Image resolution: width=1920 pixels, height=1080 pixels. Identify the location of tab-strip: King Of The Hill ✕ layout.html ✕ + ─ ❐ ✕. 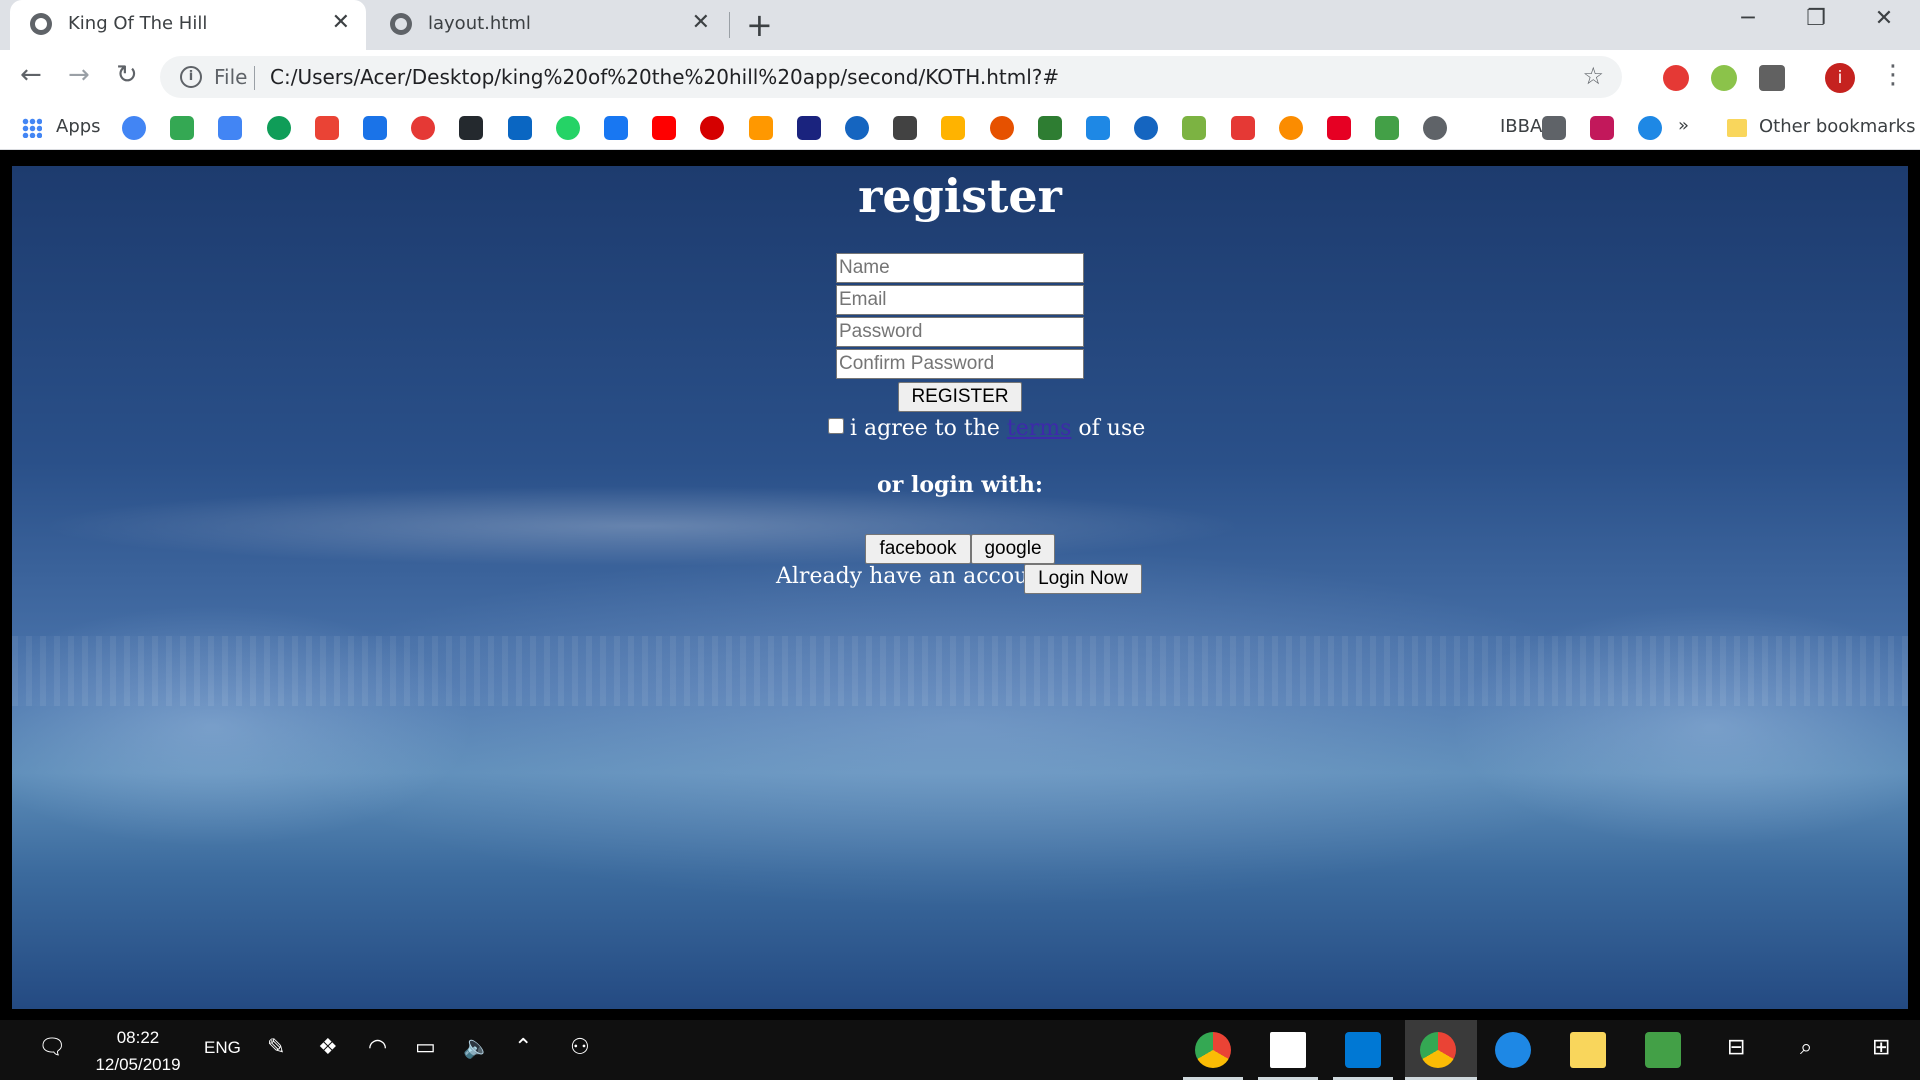
(960, 25).